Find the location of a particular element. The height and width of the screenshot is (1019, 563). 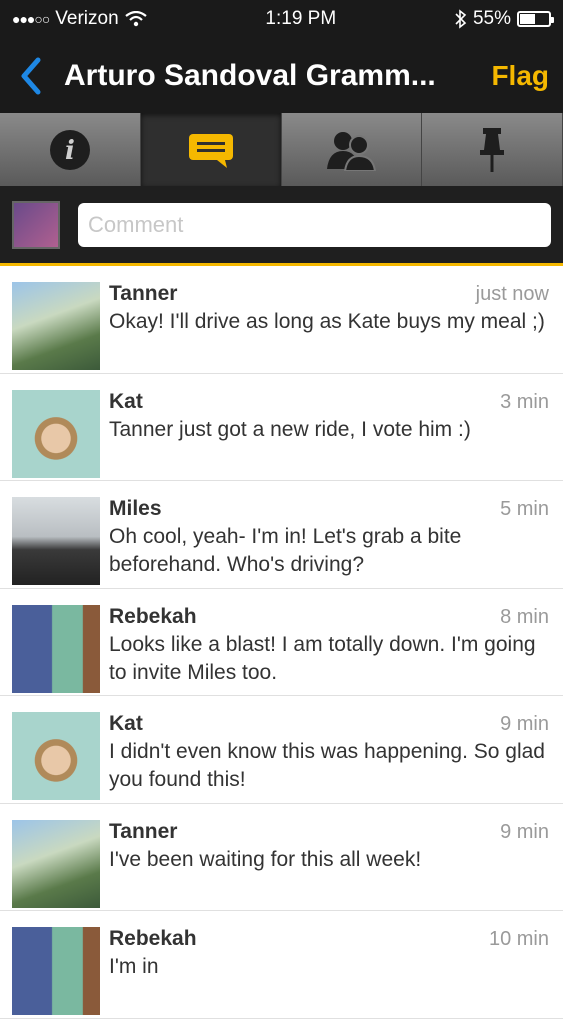

wifi-icon is located at coordinates (135, 19).